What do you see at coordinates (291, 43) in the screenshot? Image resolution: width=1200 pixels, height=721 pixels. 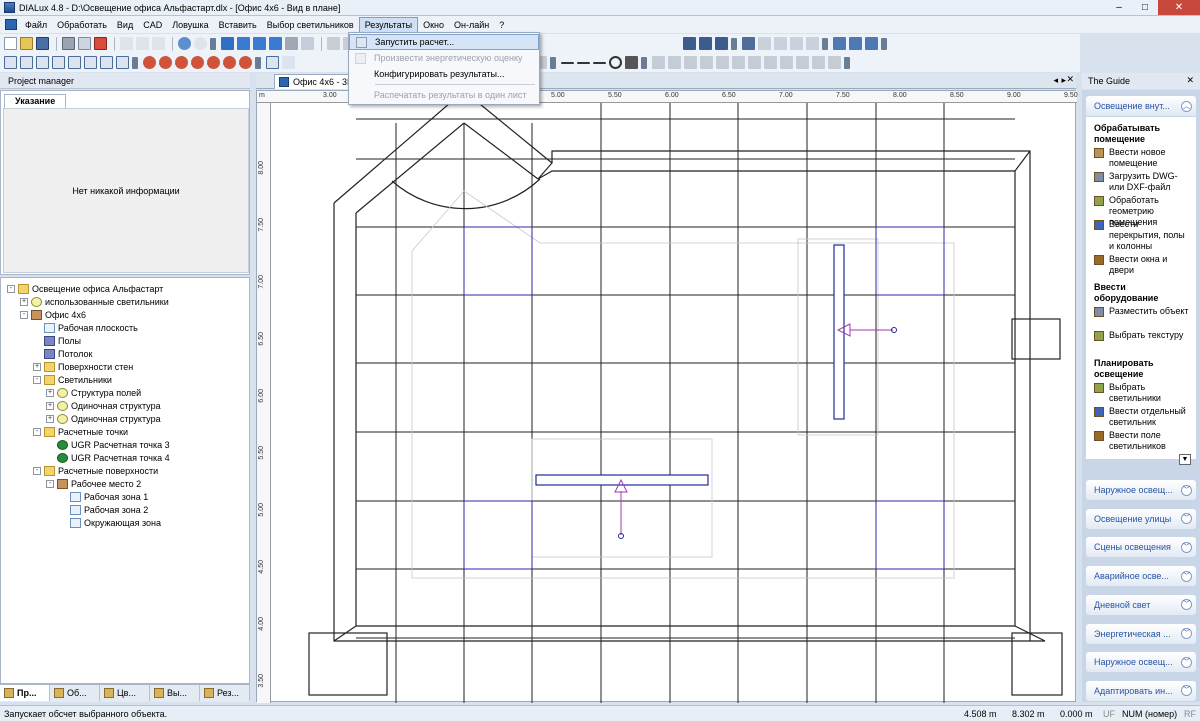 I see `view-mode-icon` at bounding box center [291, 43].